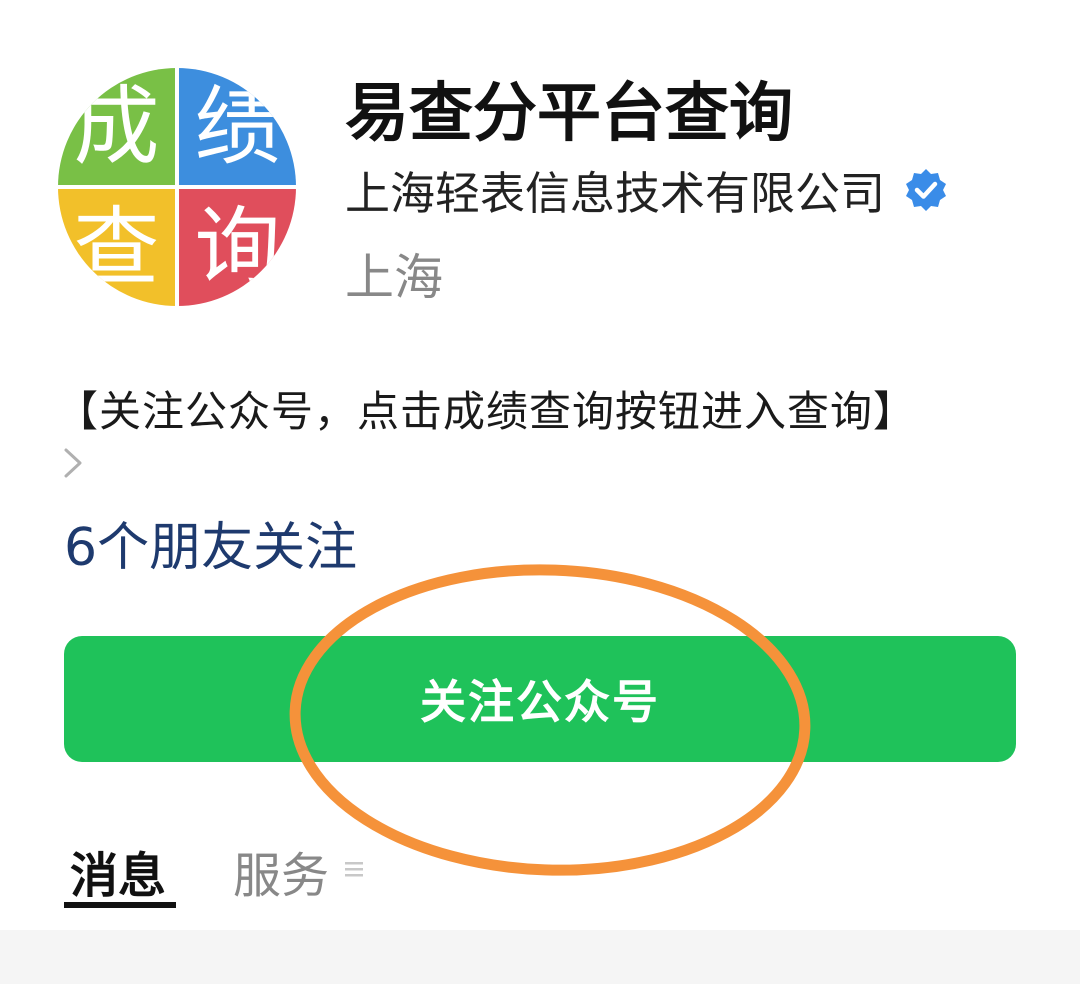 This screenshot has width=1080, height=984. Describe the element at coordinates (177, 187) in the screenshot. I see `account-avatar: 成 绩 查 询` at that location.